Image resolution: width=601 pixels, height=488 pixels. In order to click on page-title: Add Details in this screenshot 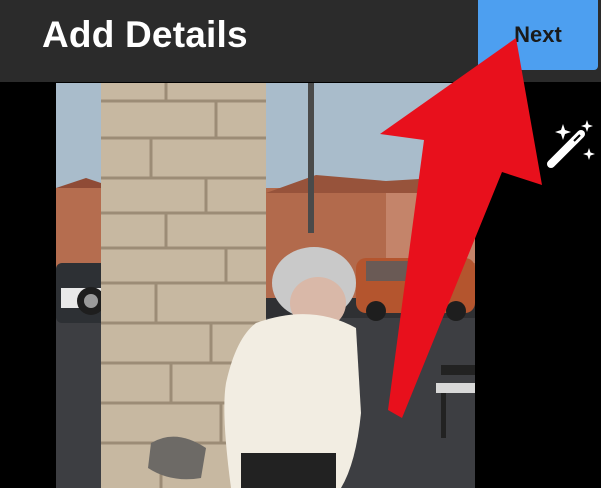, I will do `click(145, 34)`.